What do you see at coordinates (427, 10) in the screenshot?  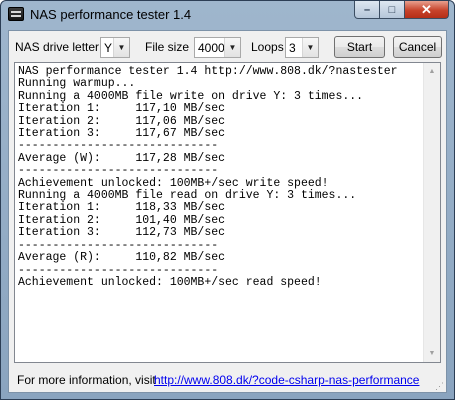 I see `close-button: ✕` at bounding box center [427, 10].